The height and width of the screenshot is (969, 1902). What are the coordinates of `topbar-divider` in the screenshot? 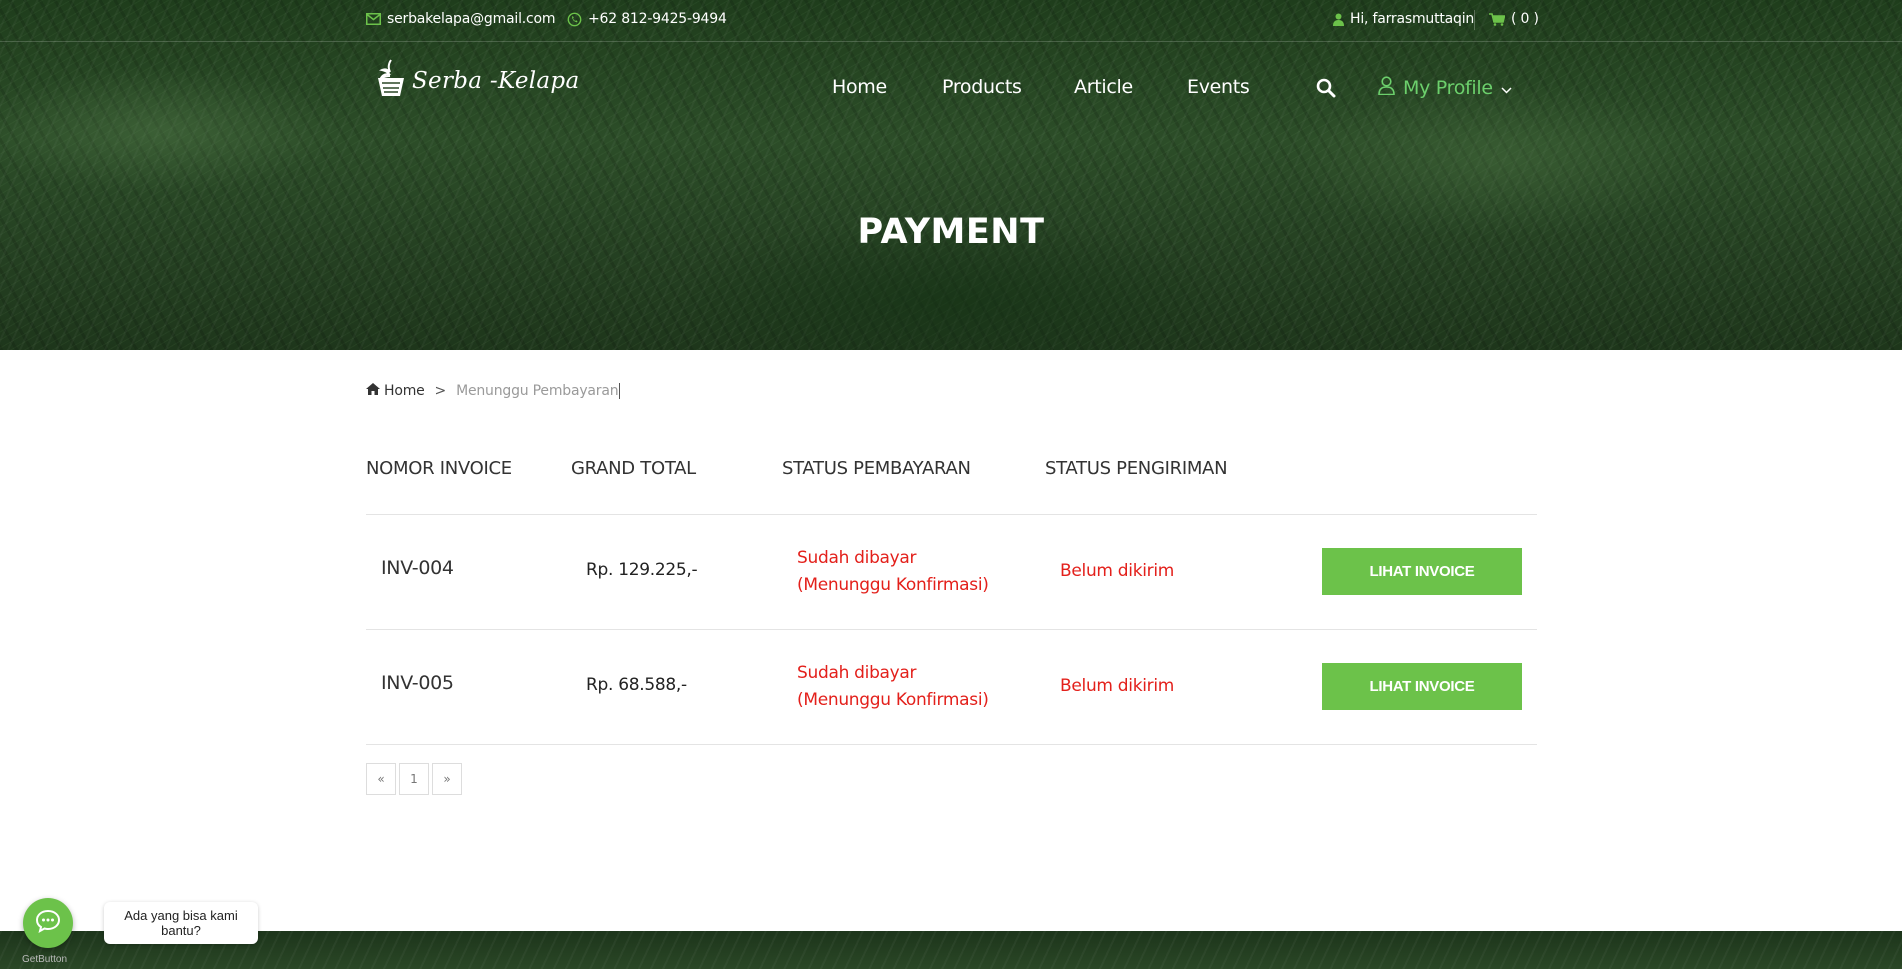 It's located at (1474, 20).